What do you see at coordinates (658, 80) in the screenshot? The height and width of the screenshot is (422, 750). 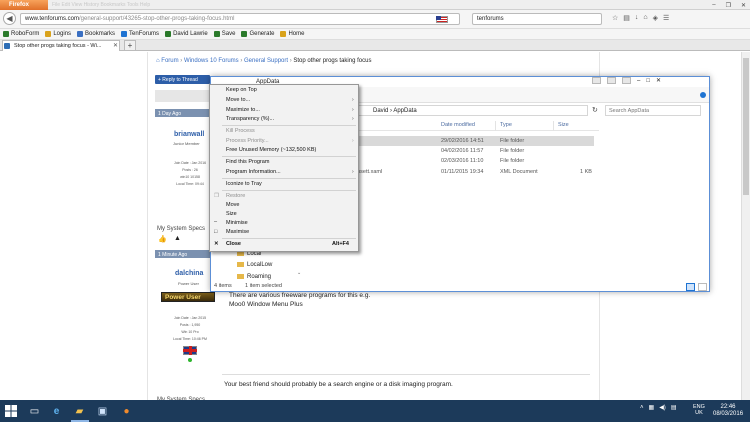 I see `explorer-close-icon: ✕` at bounding box center [658, 80].